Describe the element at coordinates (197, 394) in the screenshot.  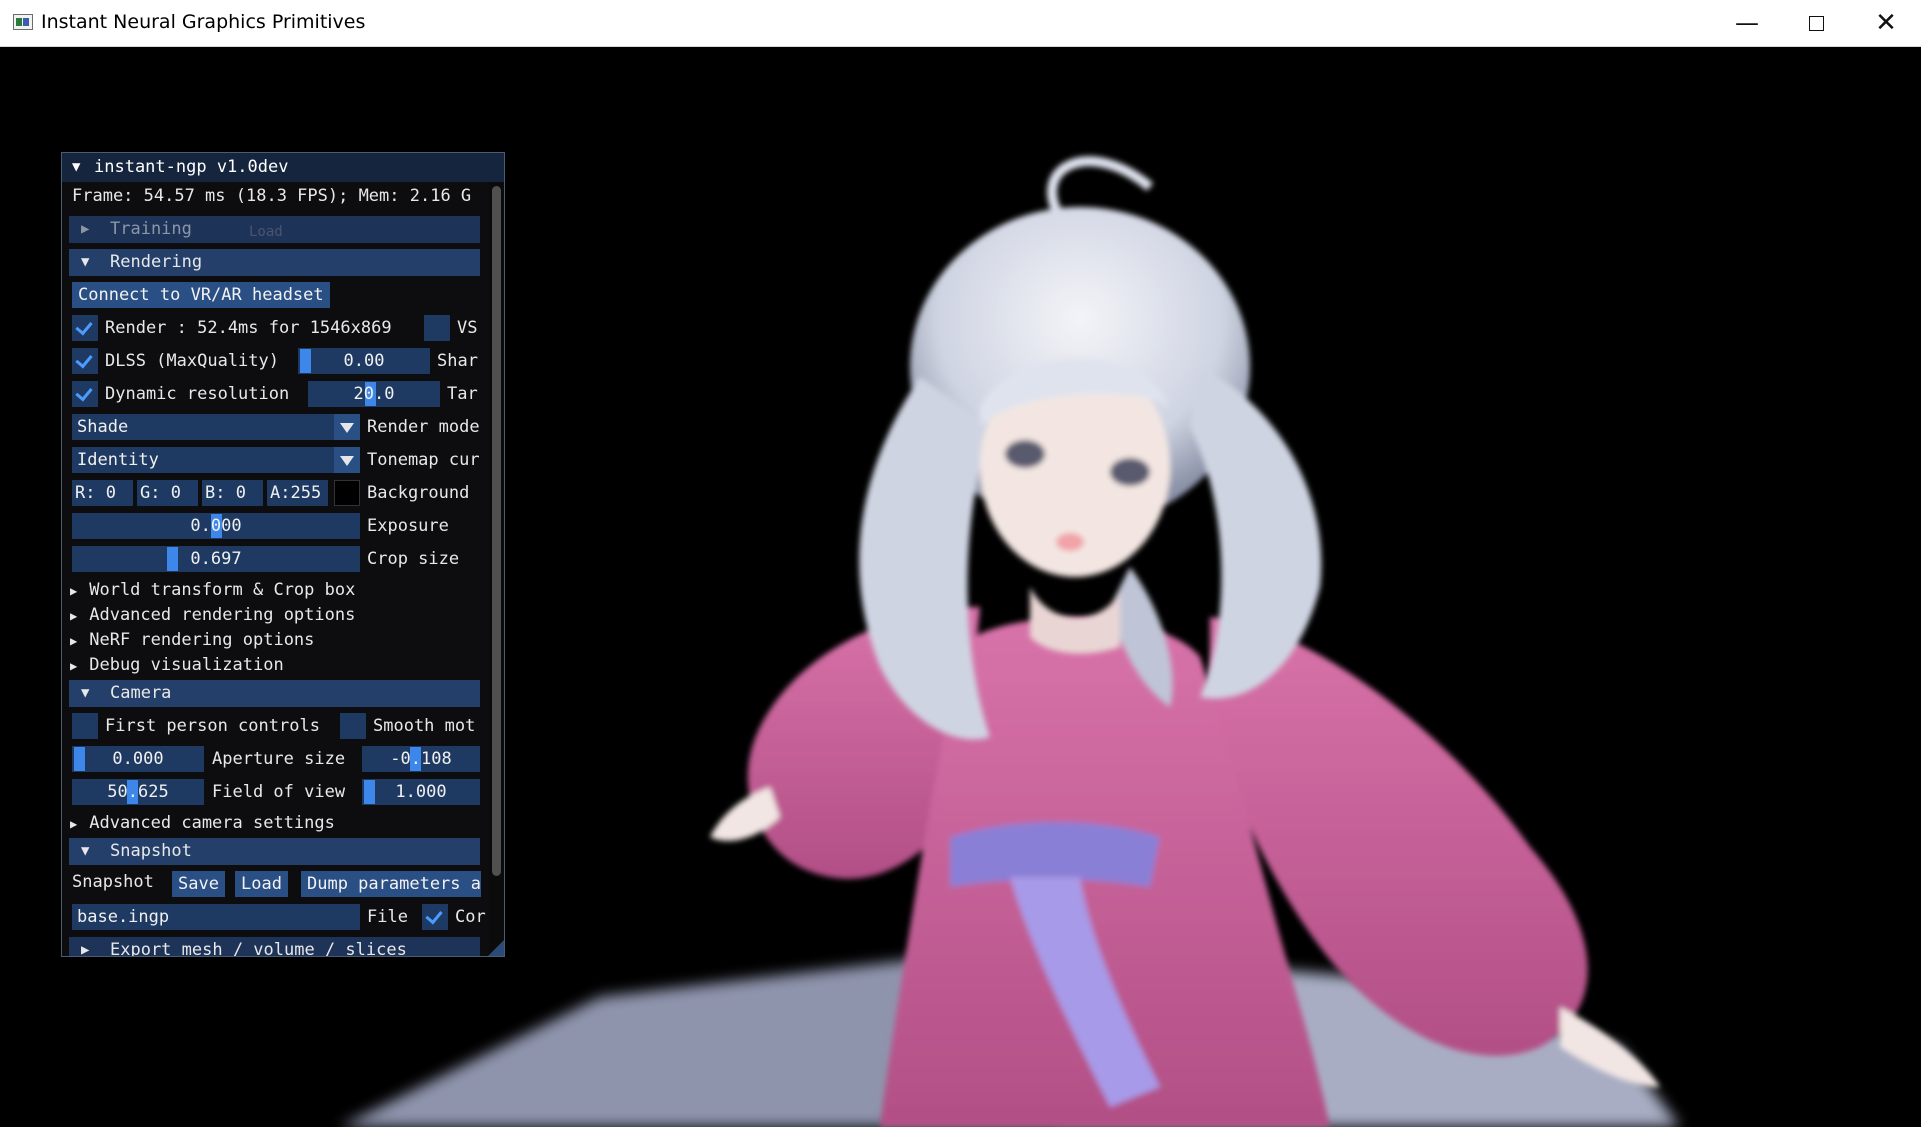
I see `dynamic-resolution-label: Dynamic resolution` at that location.